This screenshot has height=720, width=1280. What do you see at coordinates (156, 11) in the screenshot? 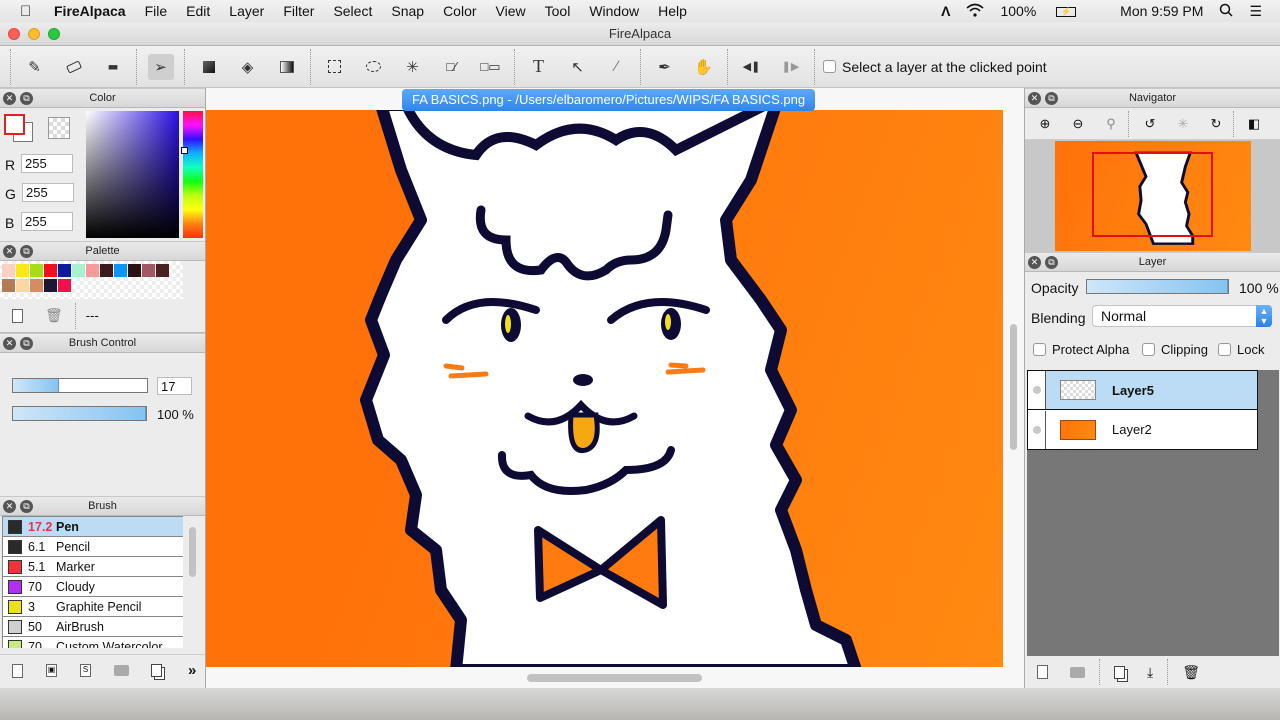
I see `menu-file: File` at bounding box center [156, 11].